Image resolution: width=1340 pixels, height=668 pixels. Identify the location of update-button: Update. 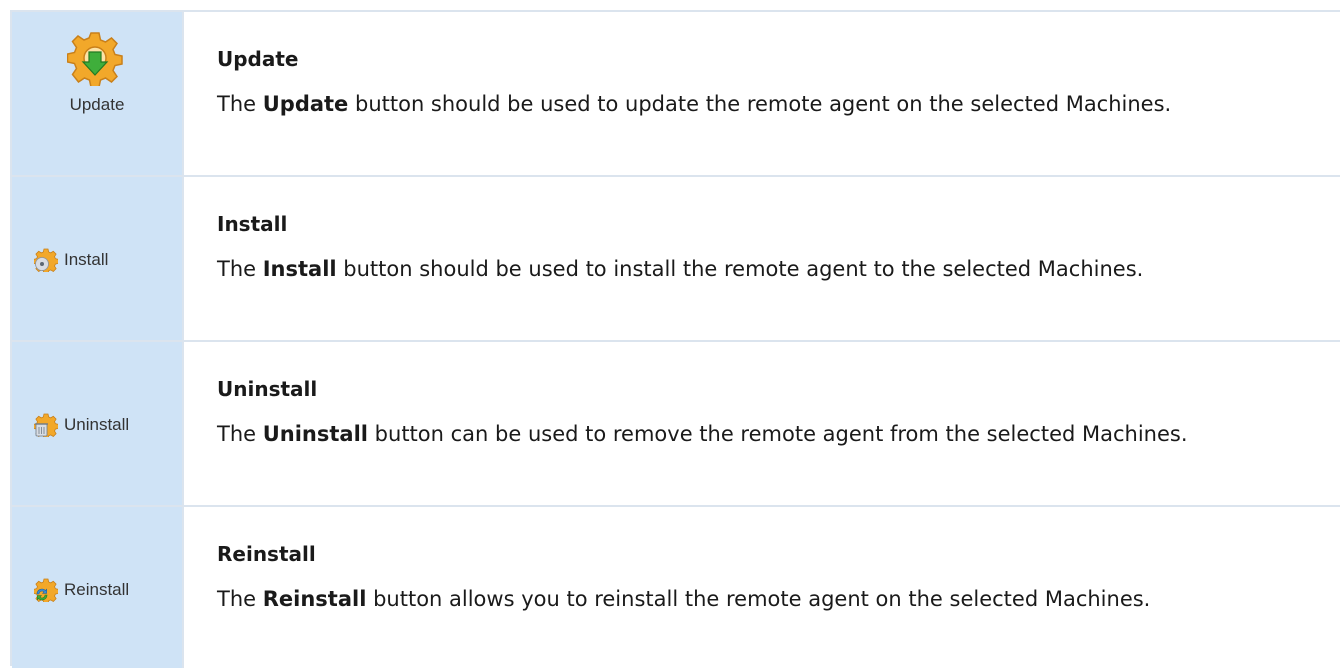
(97, 93).